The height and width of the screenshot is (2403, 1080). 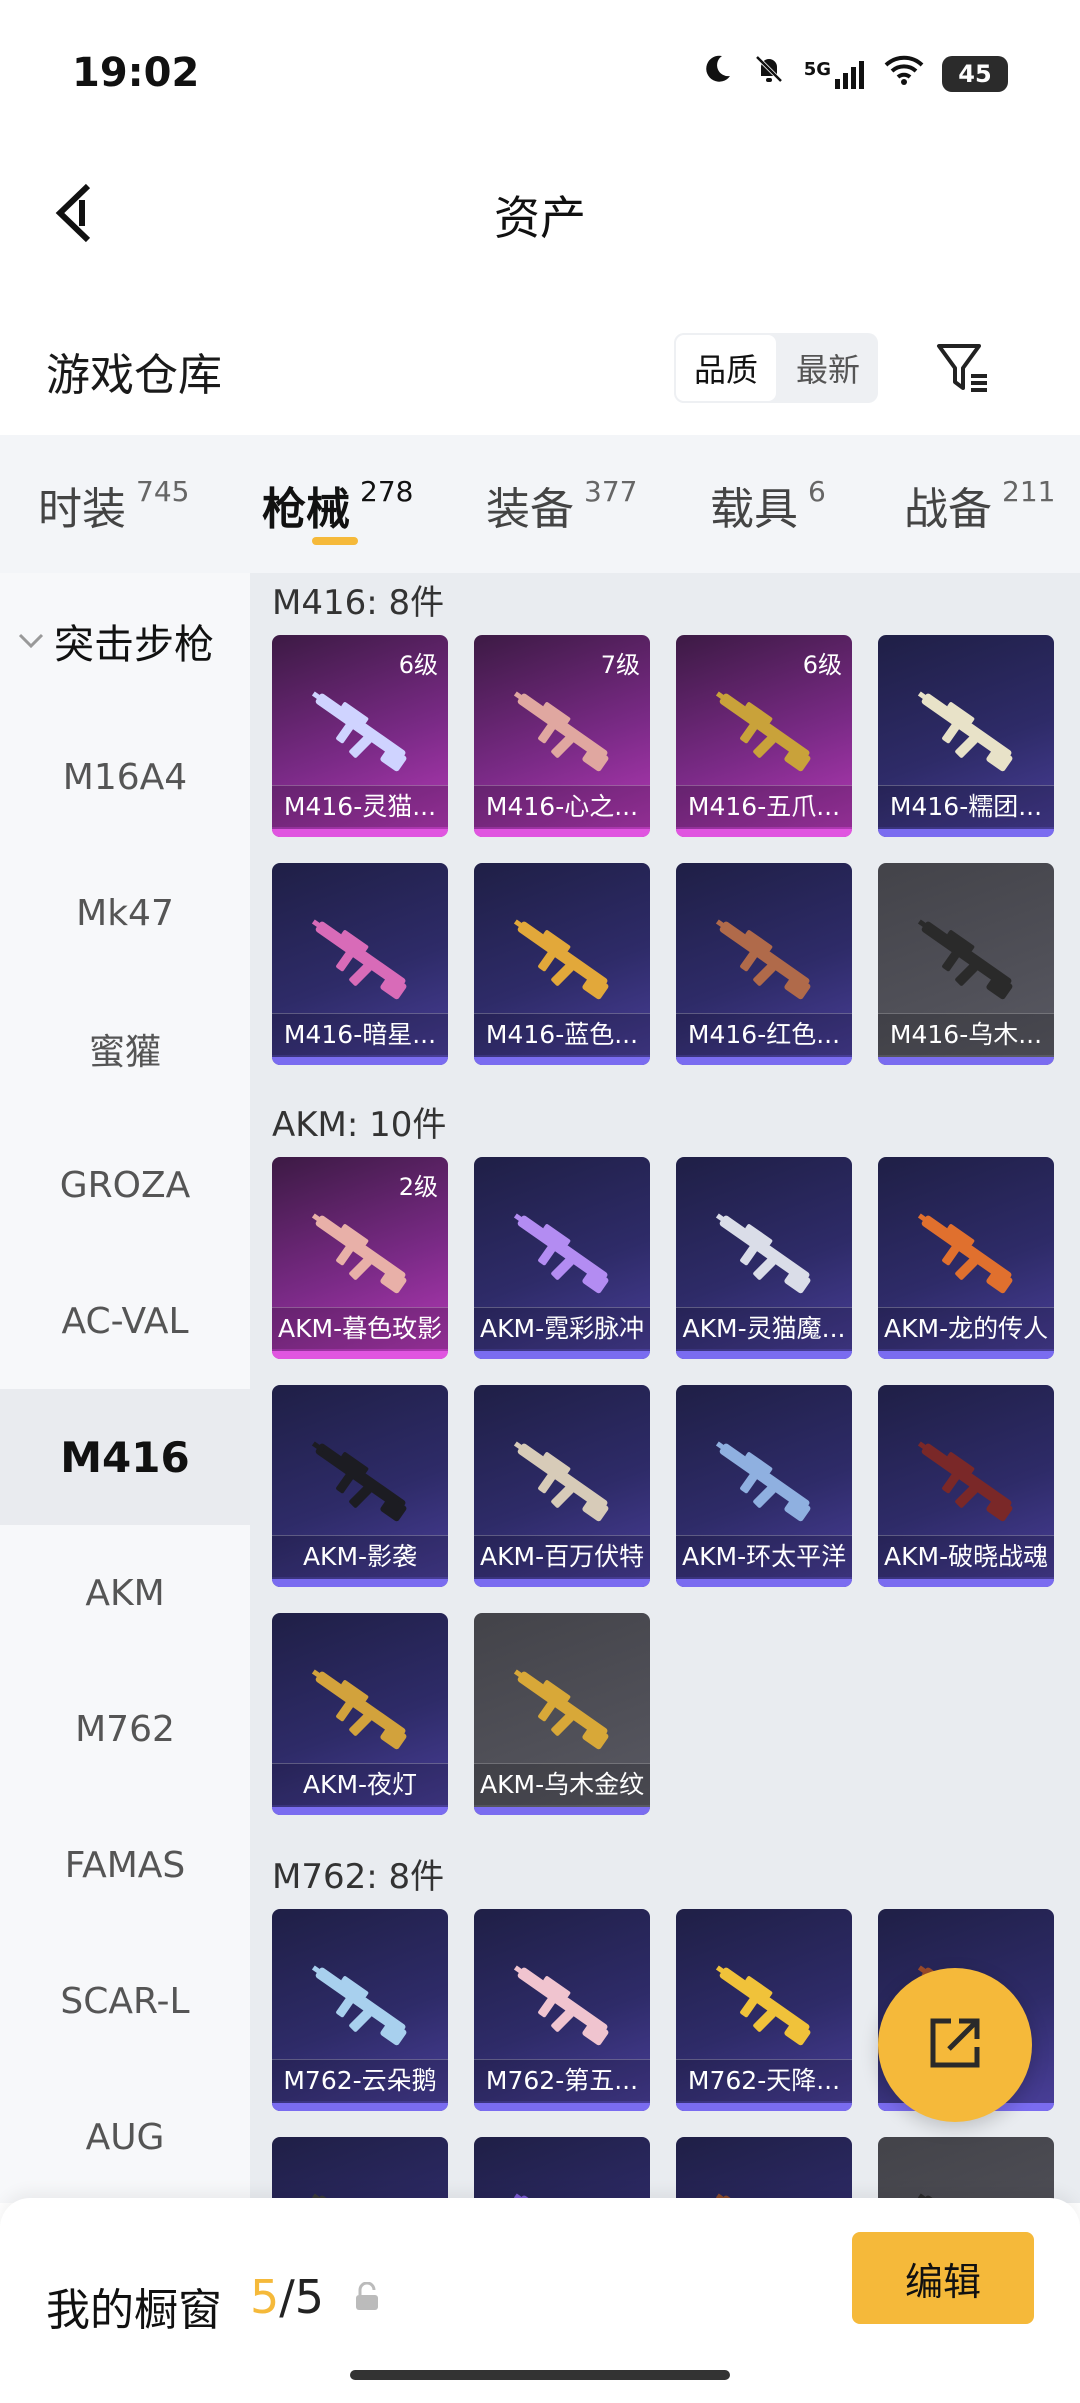 I want to click on category-tabs: 时装 745 枪械 278 装备 377 载具 6 战备 211, so click(x=540, y=504).